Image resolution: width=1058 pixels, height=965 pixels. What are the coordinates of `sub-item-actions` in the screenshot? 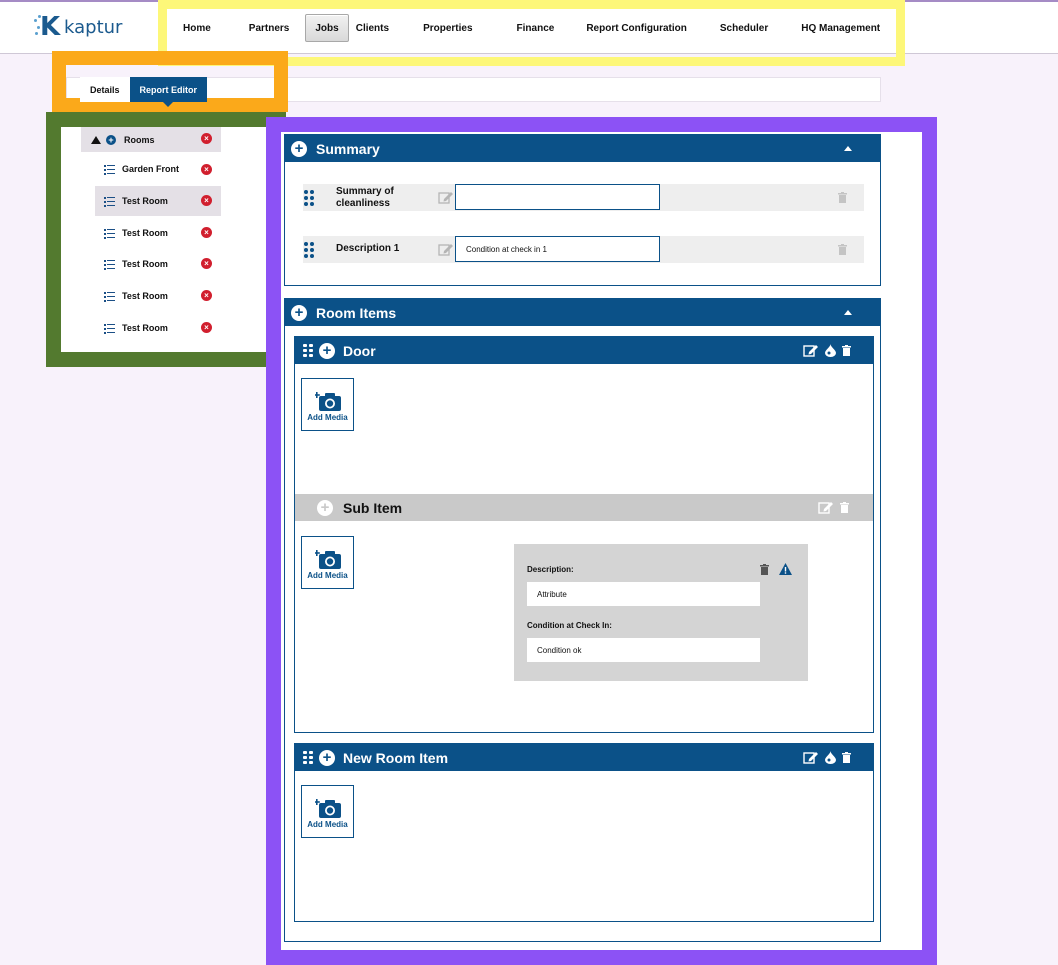 It's located at (833, 507).